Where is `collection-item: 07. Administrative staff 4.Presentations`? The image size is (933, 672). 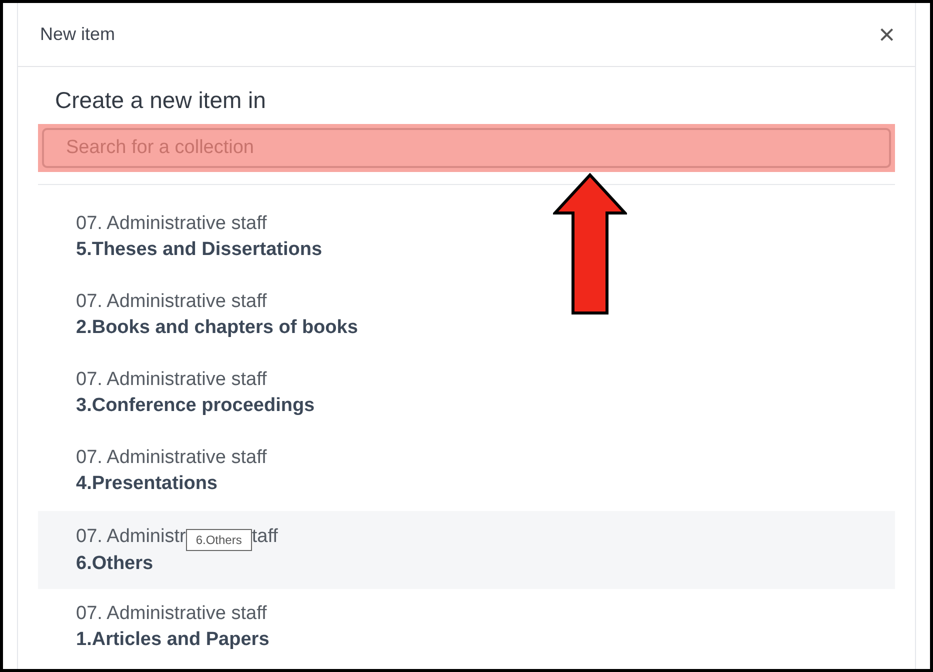 collection-item: 07. Administrative staff 4.Presentations is located at coordinates (466, 471).